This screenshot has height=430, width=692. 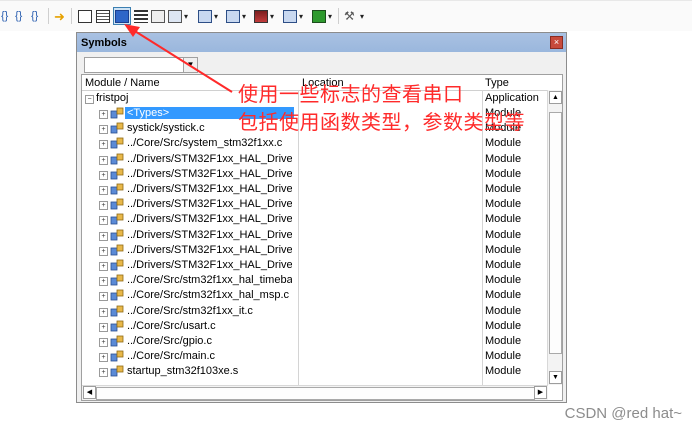 I want to click on disassembly-window-button, so click(x=103, y=16).